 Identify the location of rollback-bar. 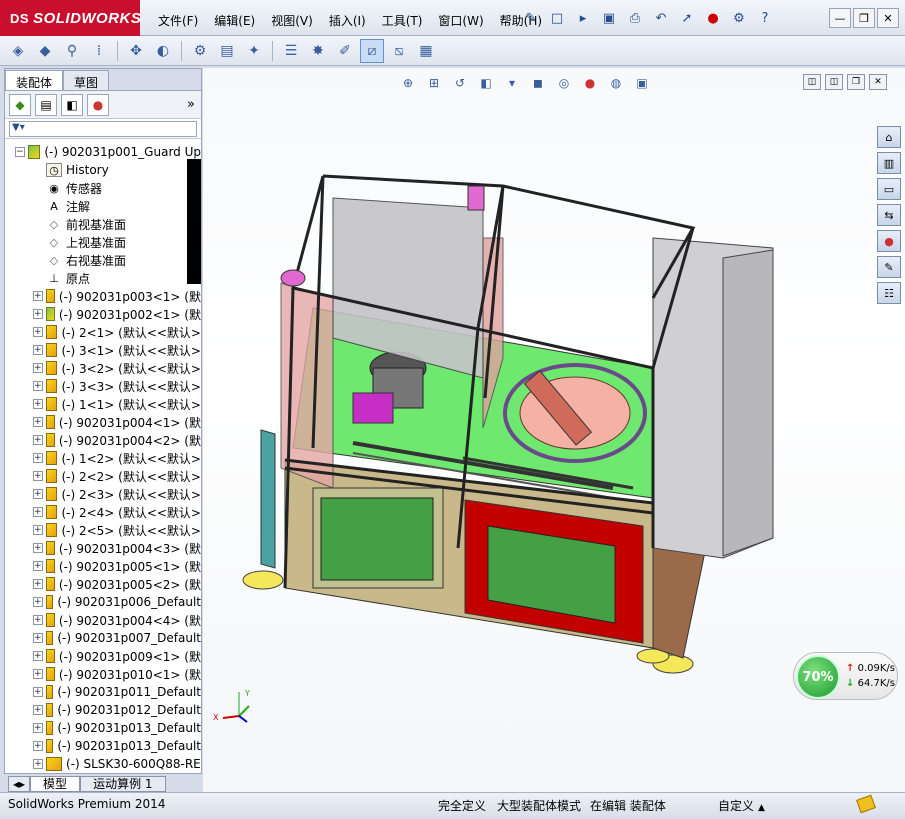
(194, 221).